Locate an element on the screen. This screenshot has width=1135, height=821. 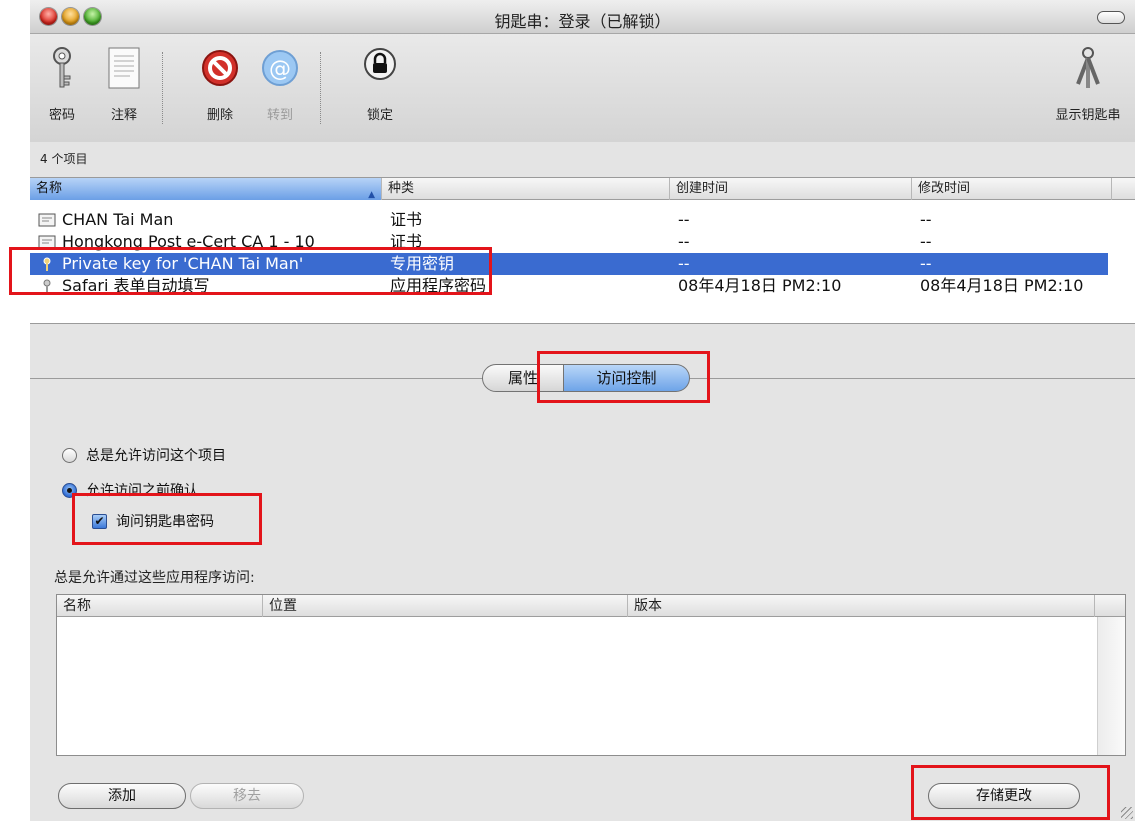
apps-list-label: 总是允许通过这些应用程序访问: is located at coordinates (154, 578).